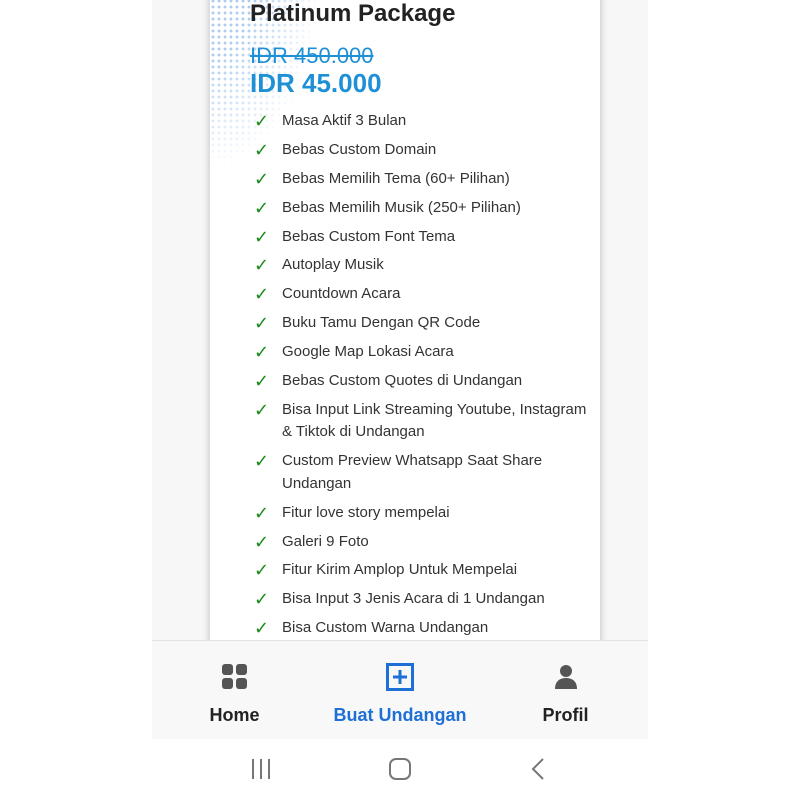  Describe the element at coordinates (424, 542) in the screenshot. I see `feature-item: ✓ Galeri 9 Foto` at that location.